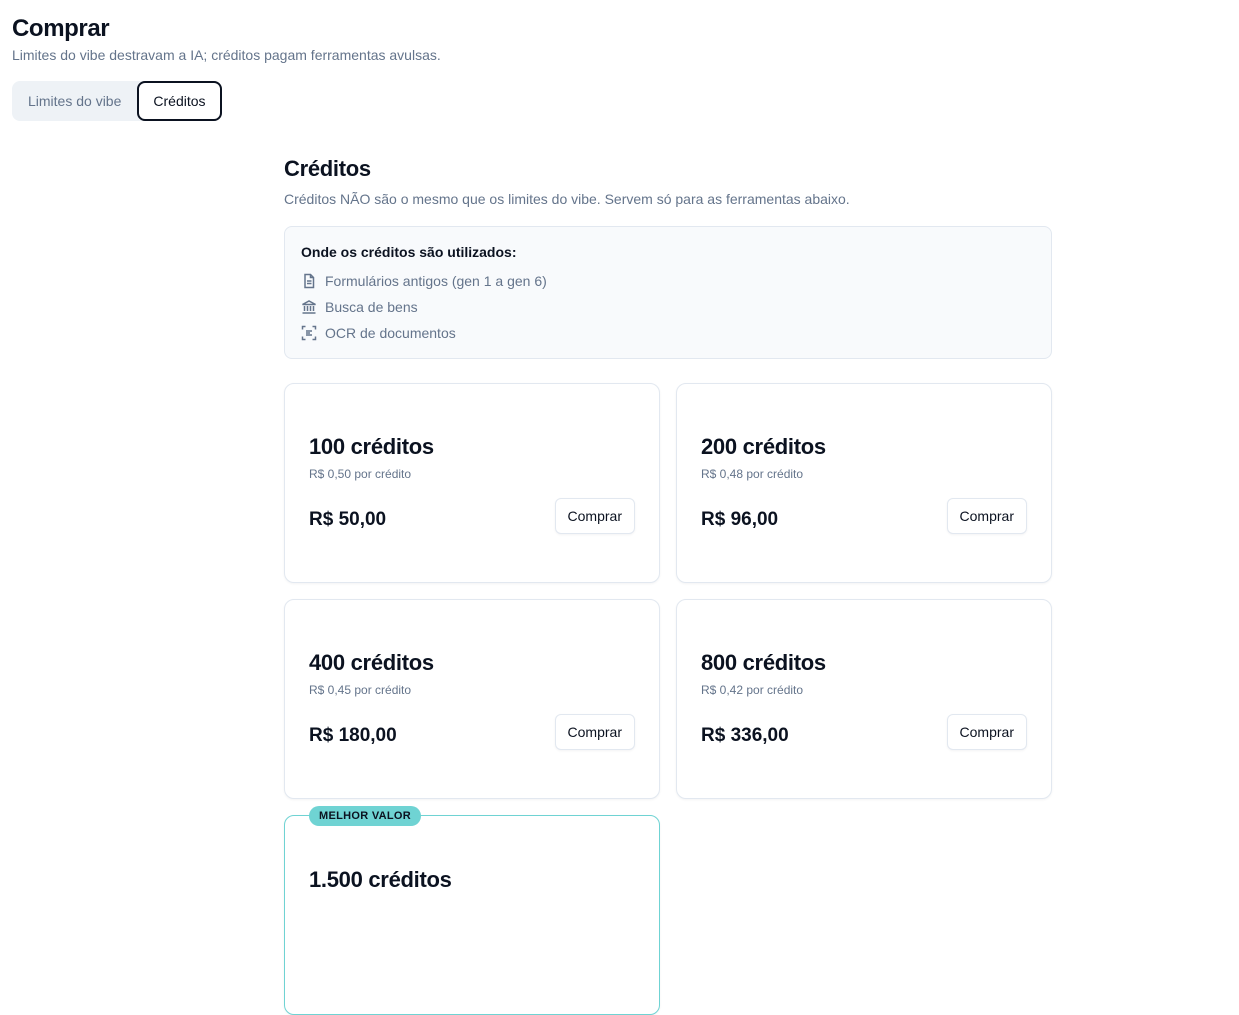  What do you see at coordinates (740, 519) in the screenshot?
I see `package-price: R$ 96,00` at bounding box center [740, 519].